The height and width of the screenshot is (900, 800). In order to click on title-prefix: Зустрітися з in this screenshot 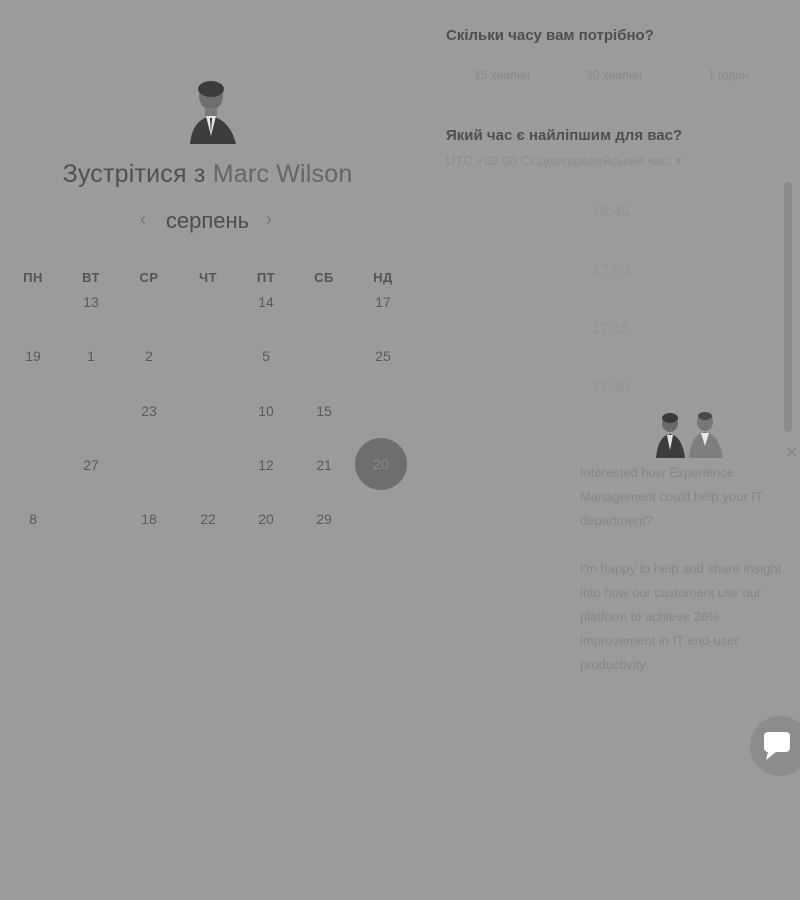, I will do `click(134, 174)`.